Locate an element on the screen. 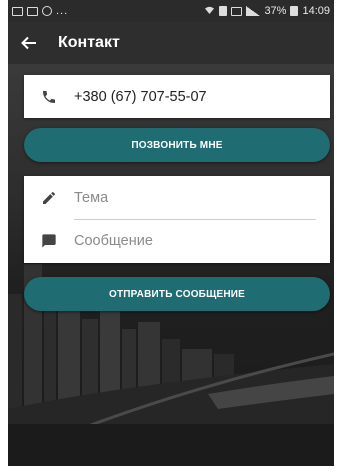 Image resolution: width=337 pixels, height=474 pixels. phone-row: +380 (67) 707-55-07 is located at coordinates (115, 96).